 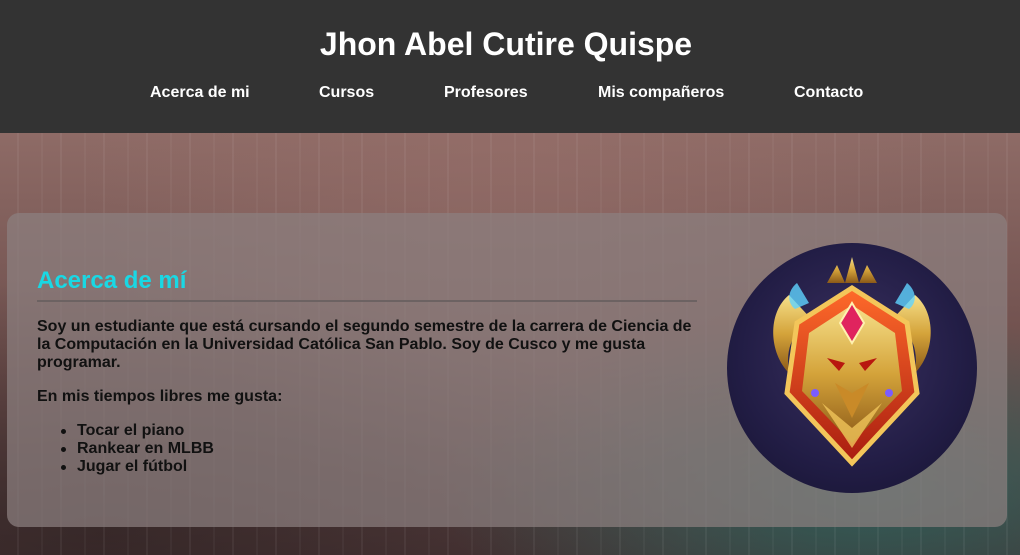 What do you see at coordinates (506, 44) in the screenshot?
I see `site-title: Jhon Abel Cutire Quispe` at bounding box center [506, 44].